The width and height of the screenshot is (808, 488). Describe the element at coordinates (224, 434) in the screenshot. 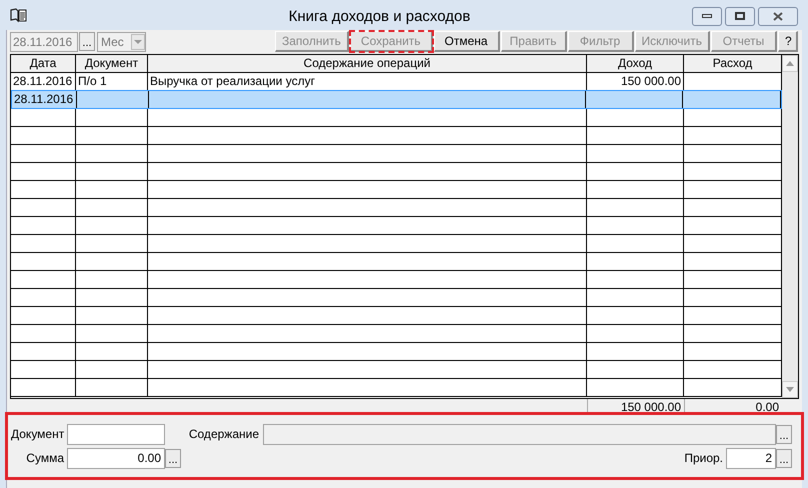

I see `content-label: Содержание` at that location.